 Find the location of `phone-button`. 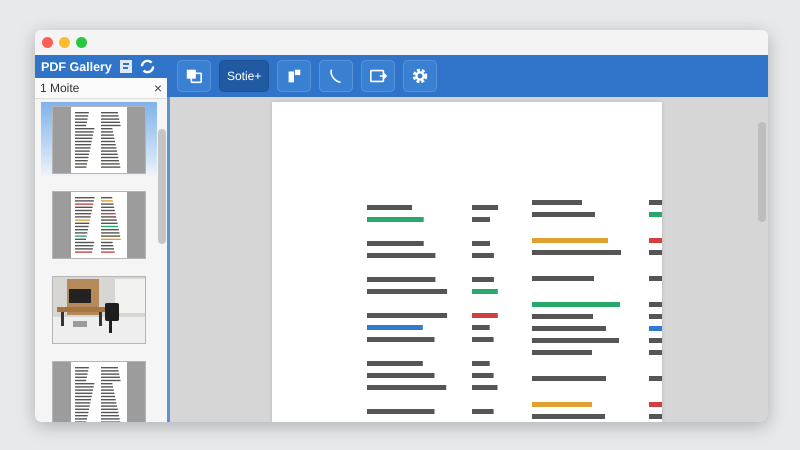

phone-button is located at coordinates (336, 76).